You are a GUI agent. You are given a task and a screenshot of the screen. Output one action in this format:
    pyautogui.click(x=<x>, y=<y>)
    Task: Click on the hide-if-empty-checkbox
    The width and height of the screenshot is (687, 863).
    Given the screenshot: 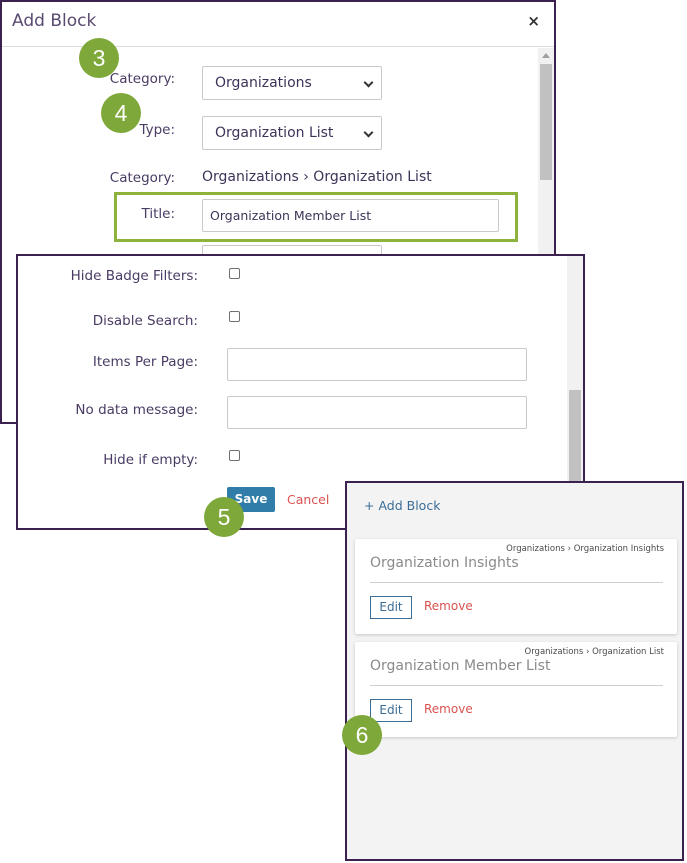 What is the action you would take?
    pyautogui.click(x=234, y=455)
    